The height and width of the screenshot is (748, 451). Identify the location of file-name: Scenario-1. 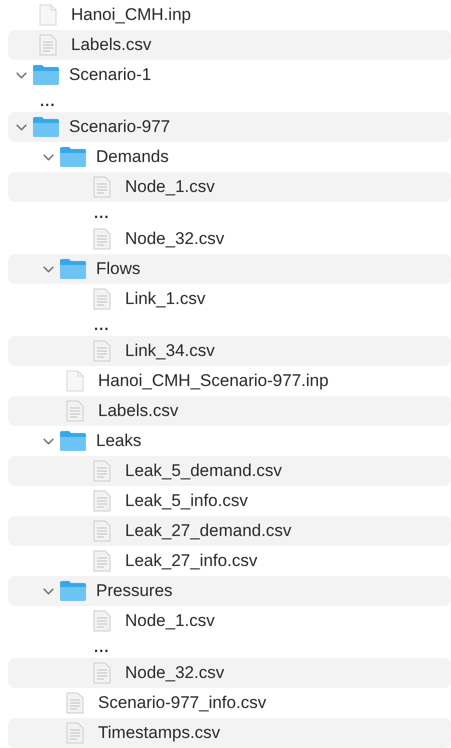
(110, 75).